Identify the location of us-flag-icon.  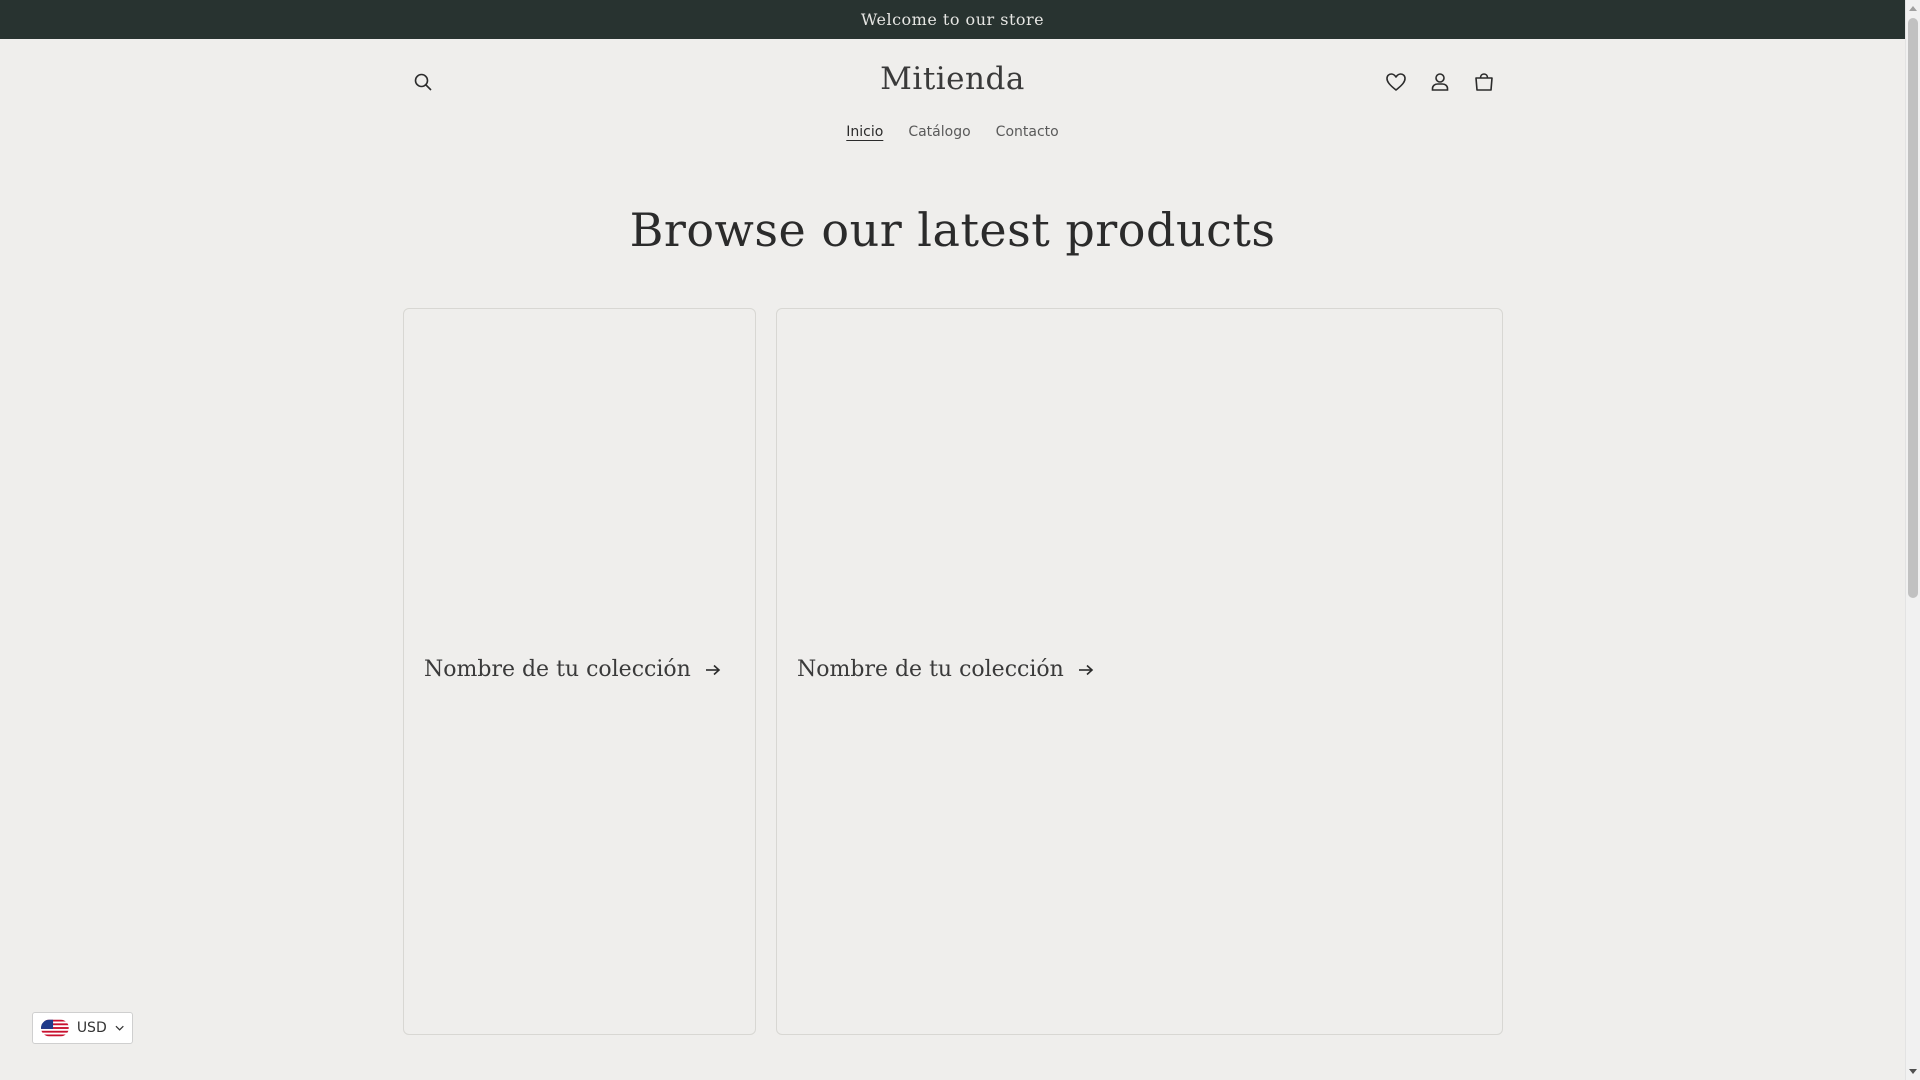
(55, 1028).